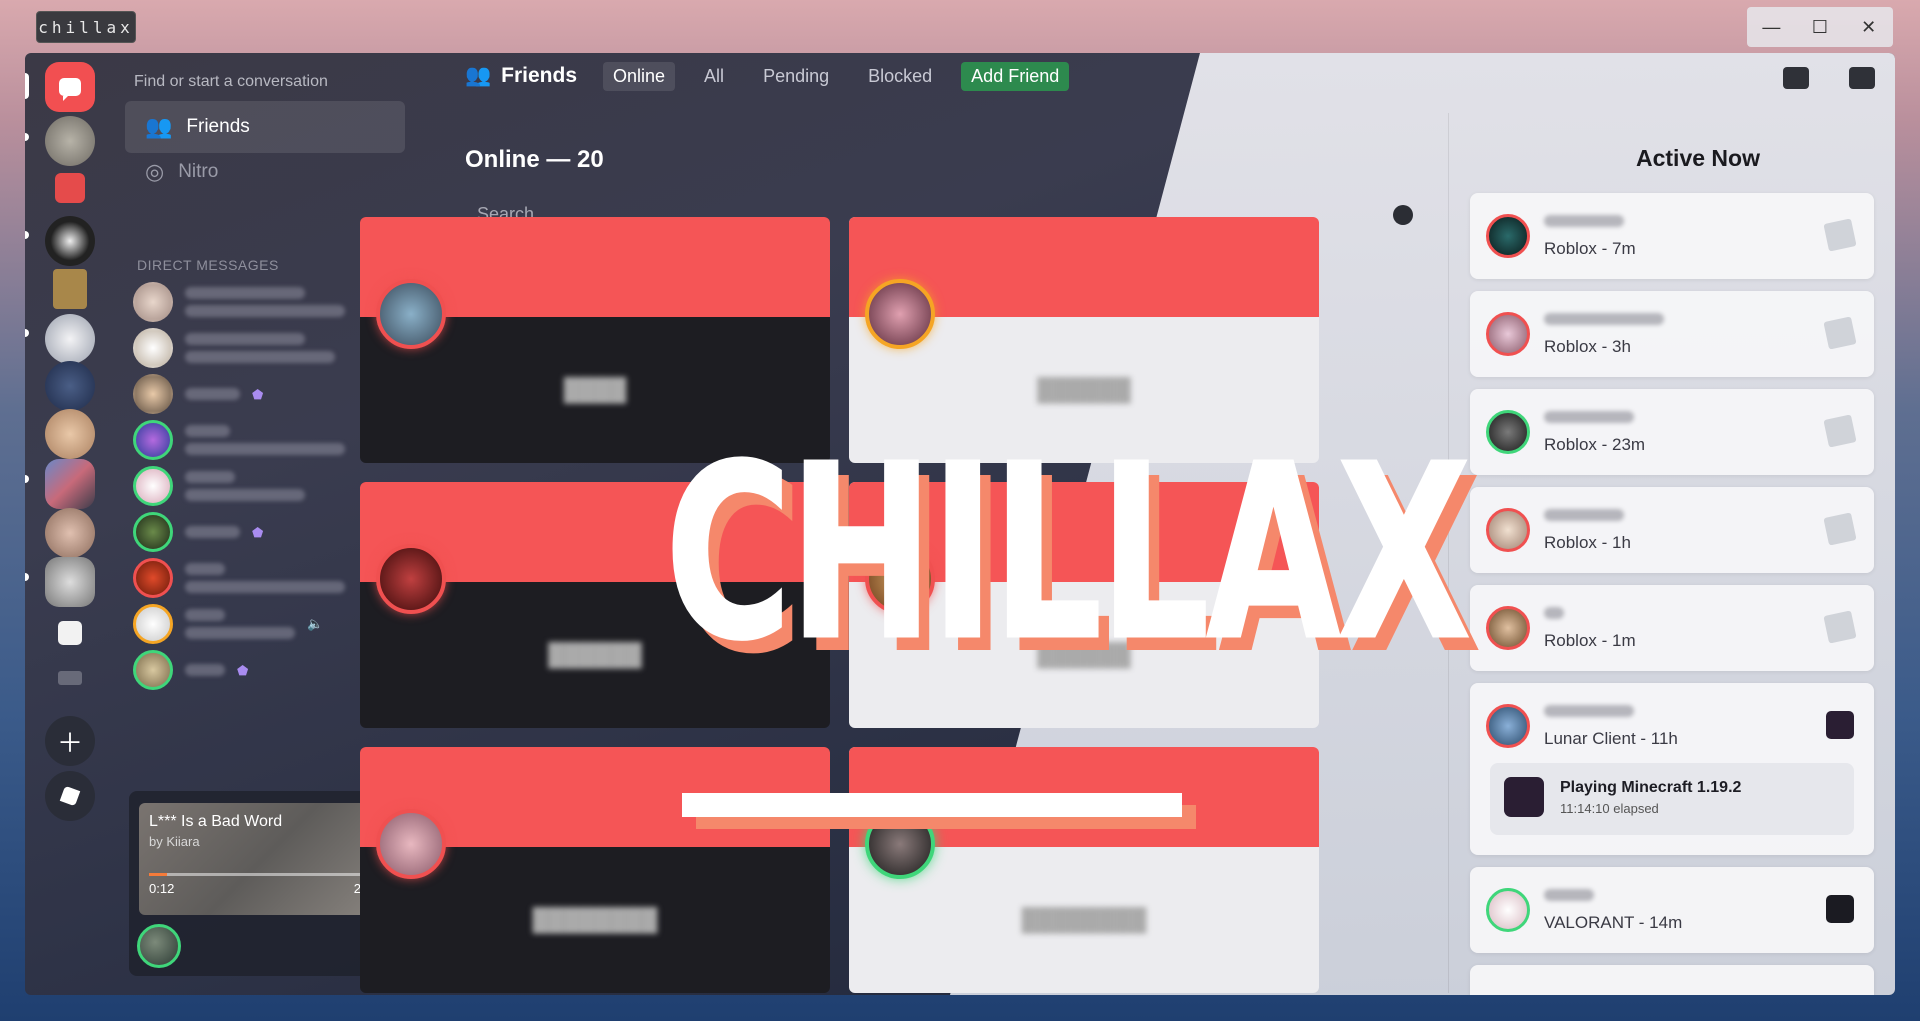  Describe the element at coordinates (1672, 628) in the screenshot. I see `active-now-item: Roblox - 1m` at that location.